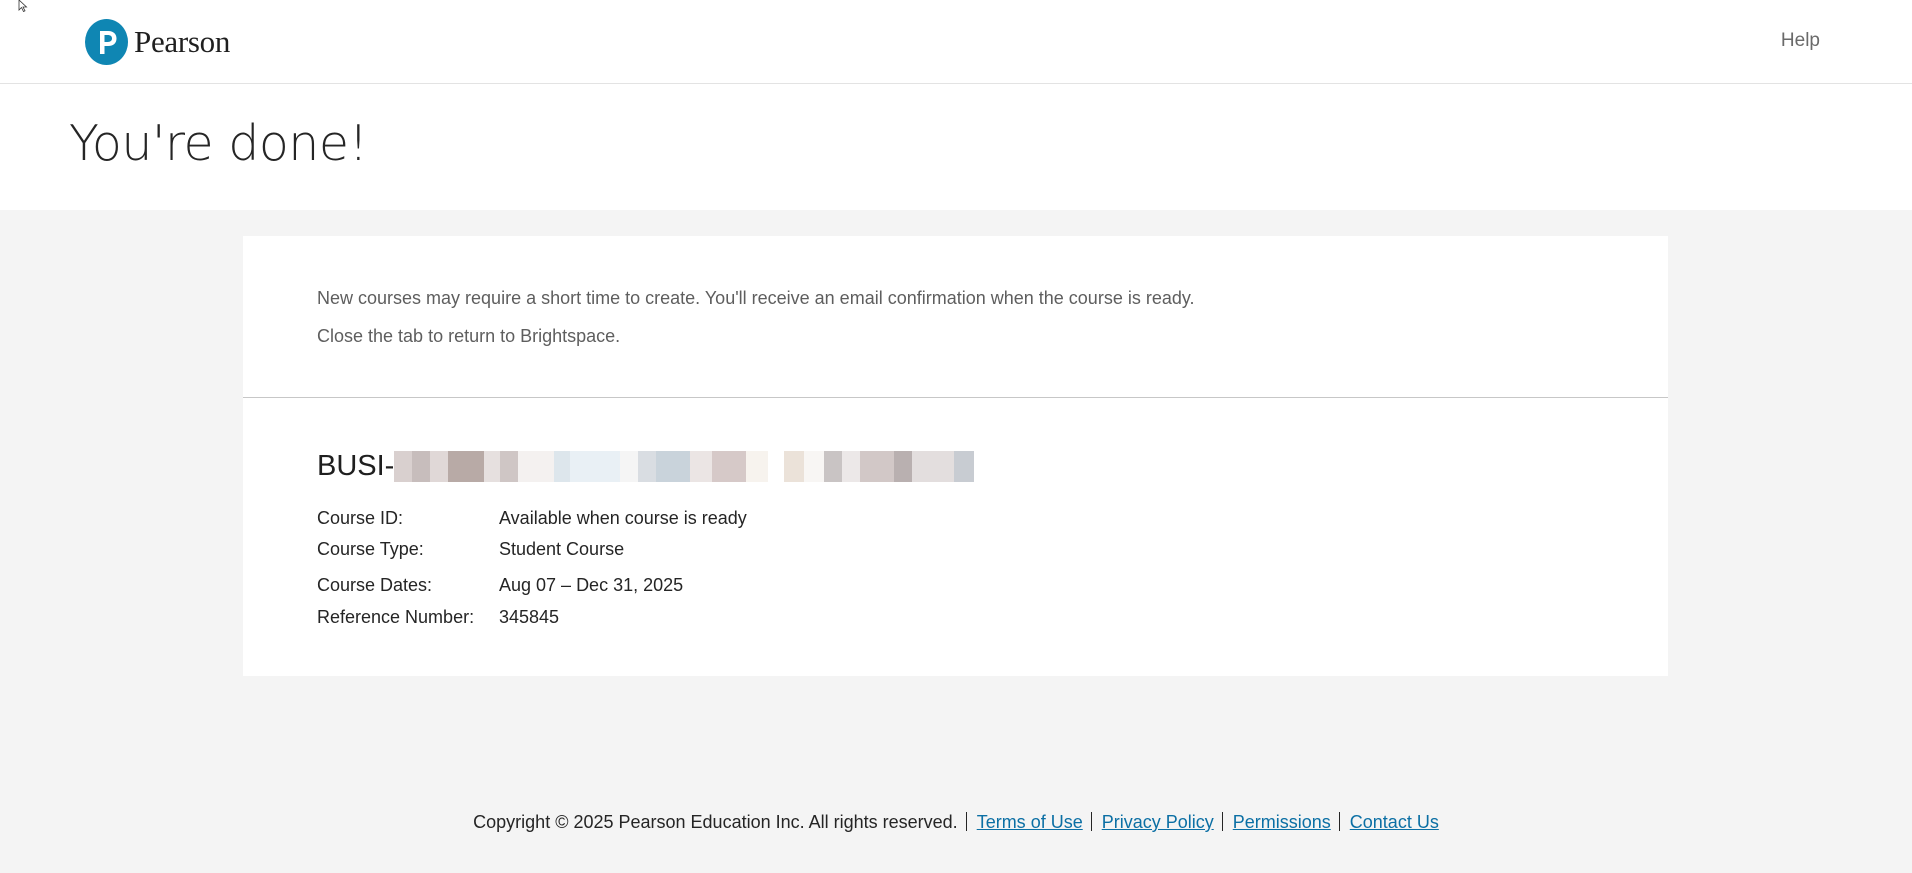 The image size is (1912, 873). What do you see at coordinates (396, 617) in the screenshot?
I see `detail-label: Reference Number:` at bounding box center [396, 617].